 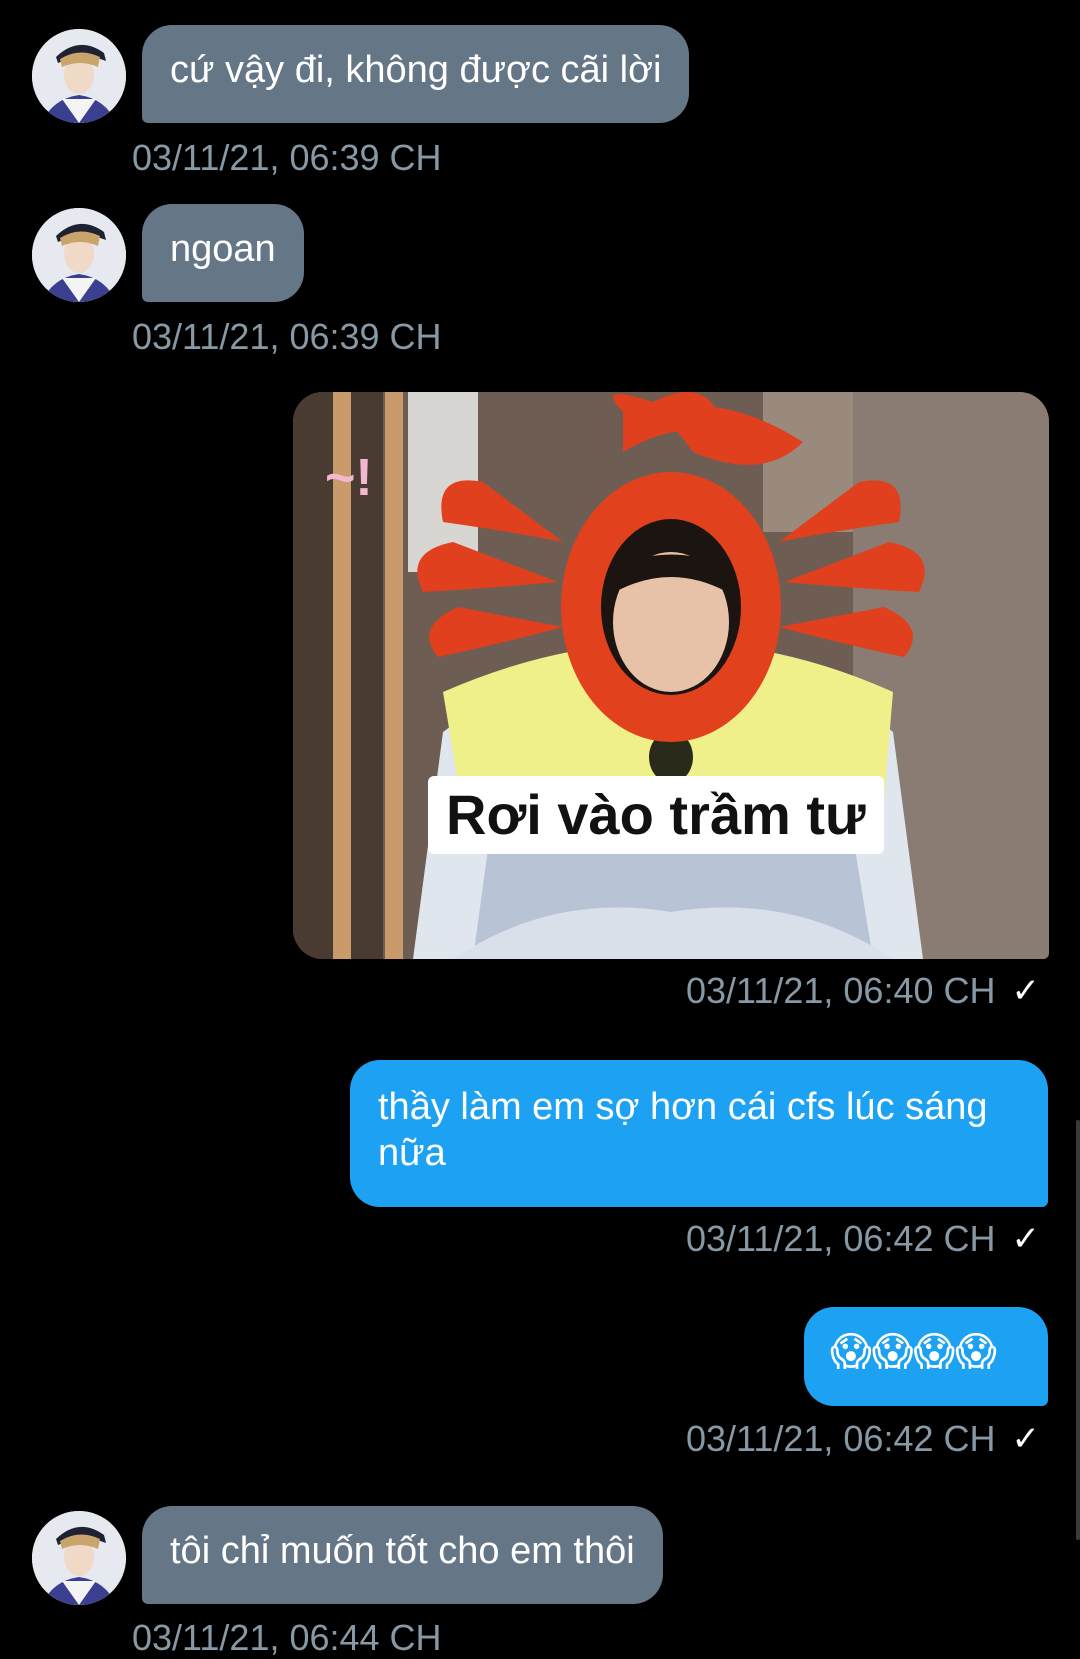 I want to click on message-timestamp: 03/11/21, 06:44 CH, so click(x=287, y=1637).